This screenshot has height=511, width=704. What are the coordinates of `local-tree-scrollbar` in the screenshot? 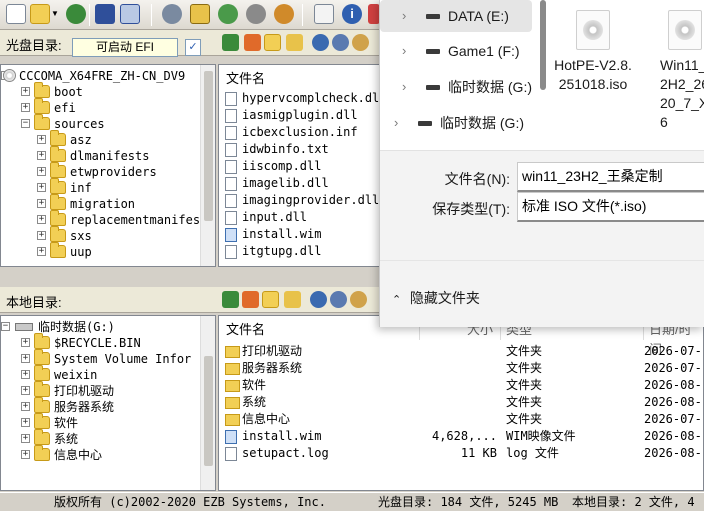 It's located at (207, 403).